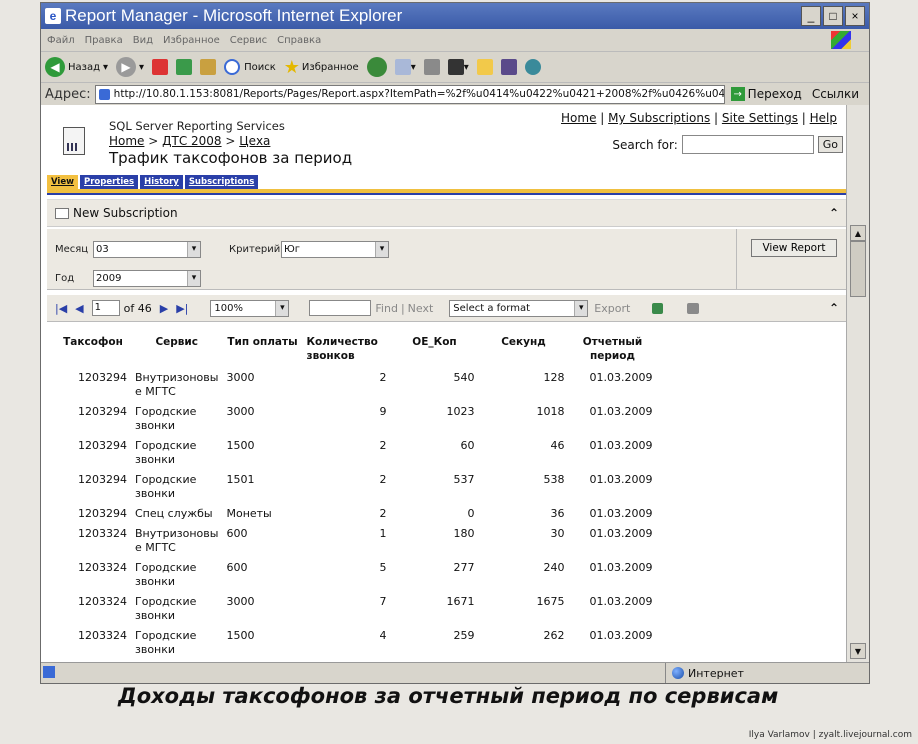 The height and width of the screenshot is (744, 918). Describe the element at coordinates (760, 118) in the screenshot. I see `site-settings-link: Site Settings` at that location.